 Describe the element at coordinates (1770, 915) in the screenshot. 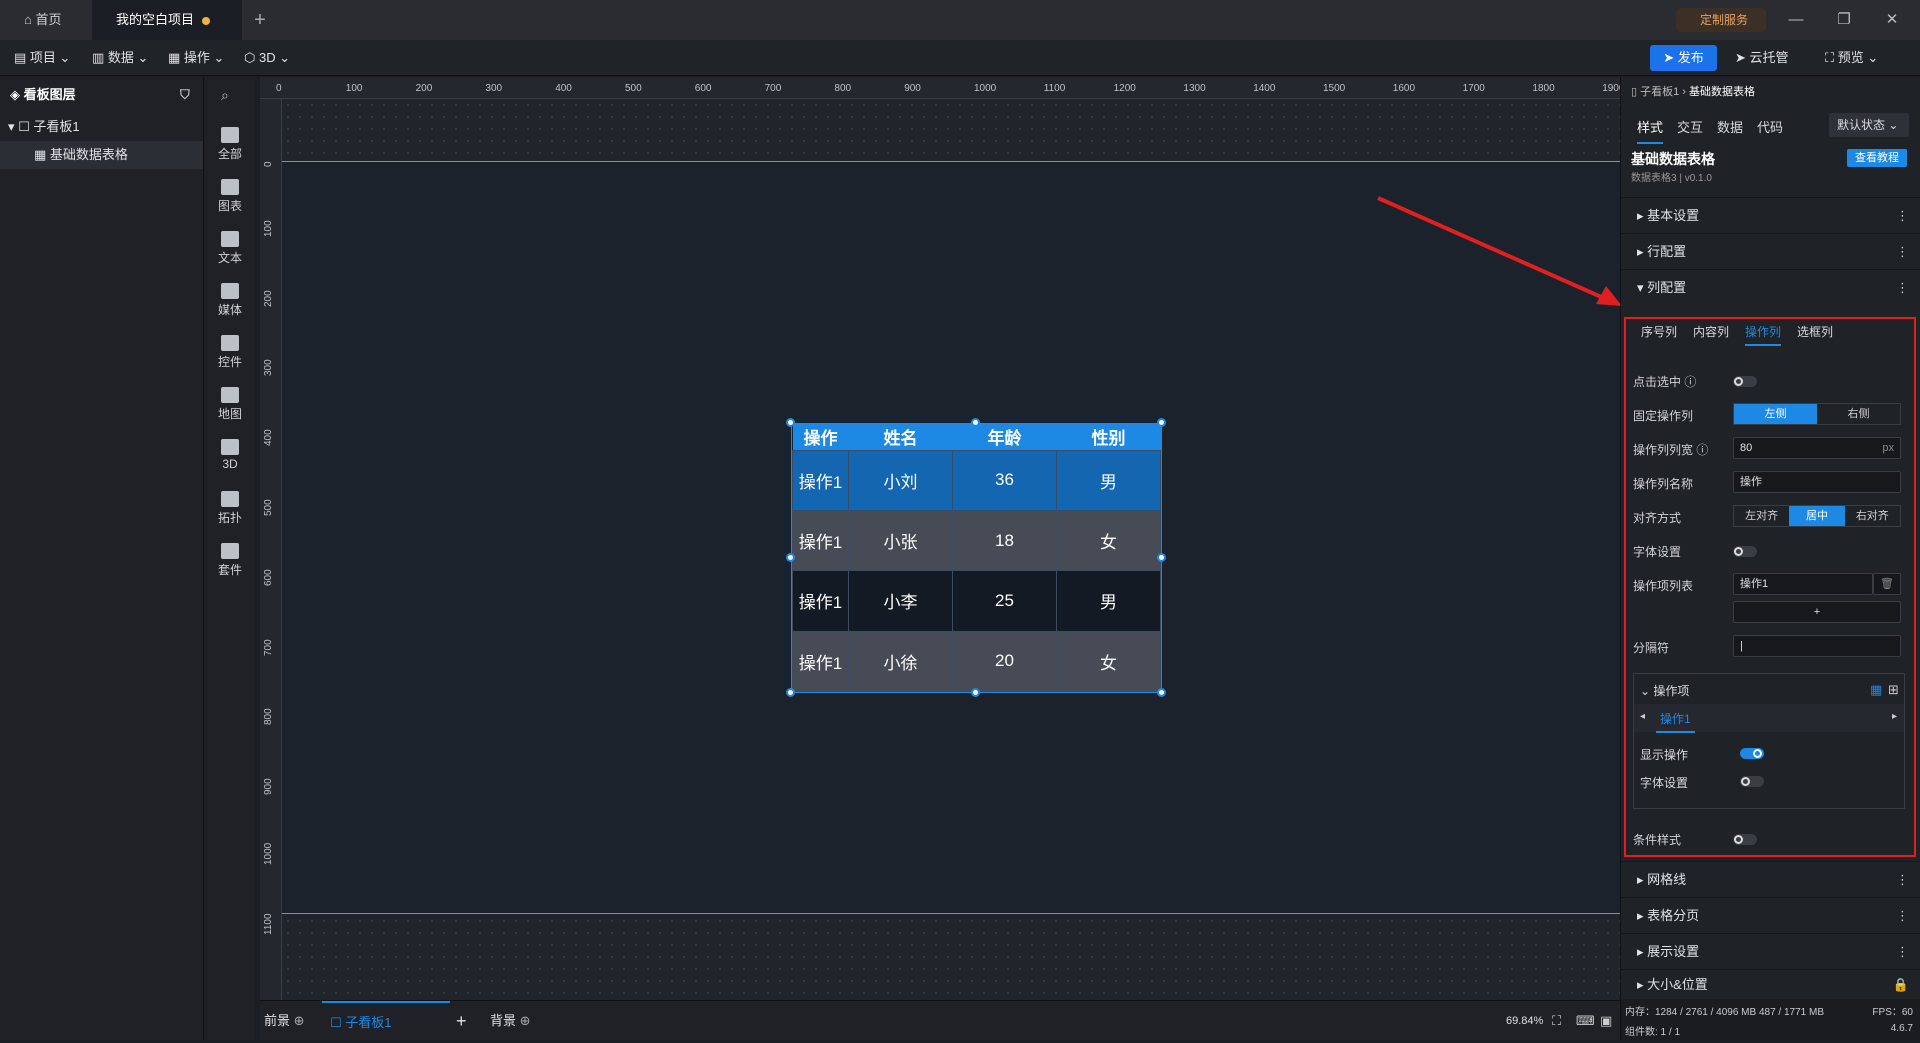

I see `section-pagination: ▸ 表格分页 ⋮` at that location.